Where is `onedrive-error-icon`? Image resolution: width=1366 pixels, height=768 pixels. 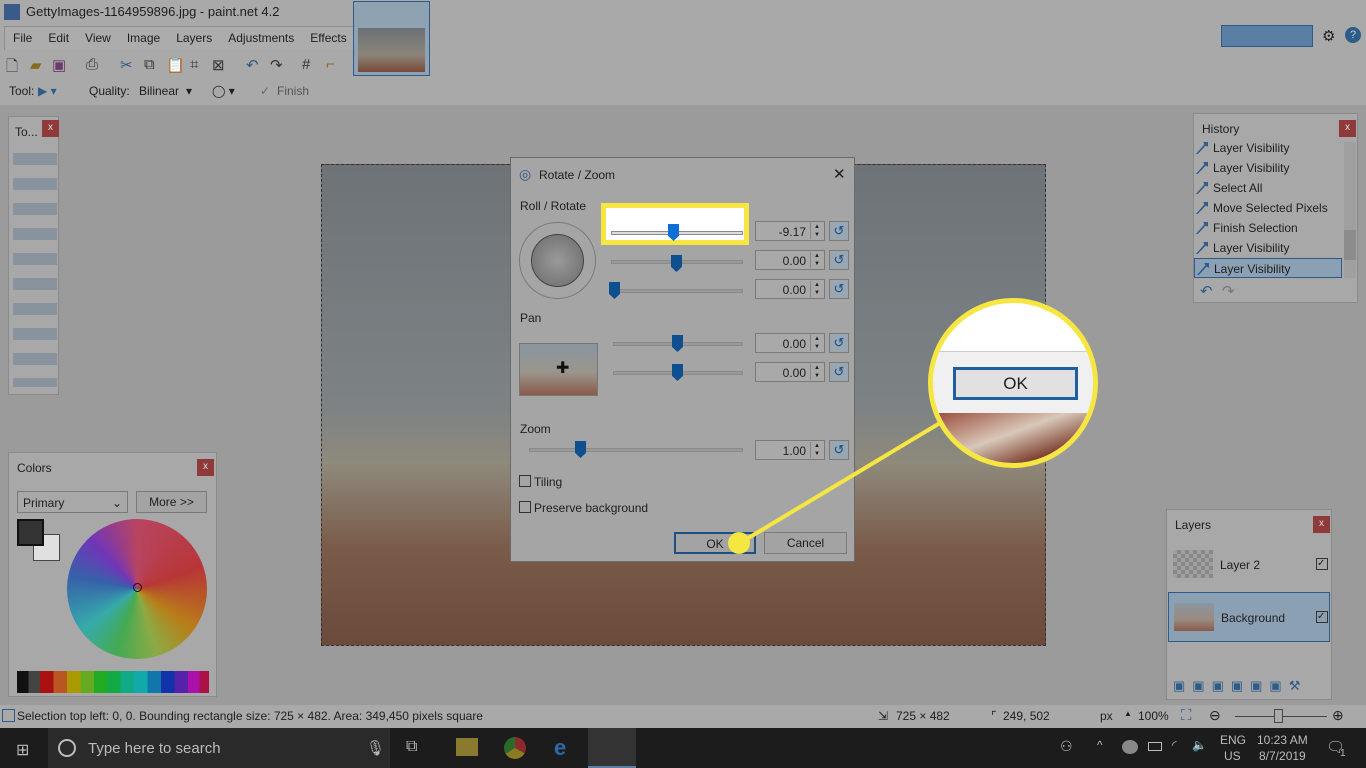
onedrive-error-icon is located at coordinates (1130, 747).